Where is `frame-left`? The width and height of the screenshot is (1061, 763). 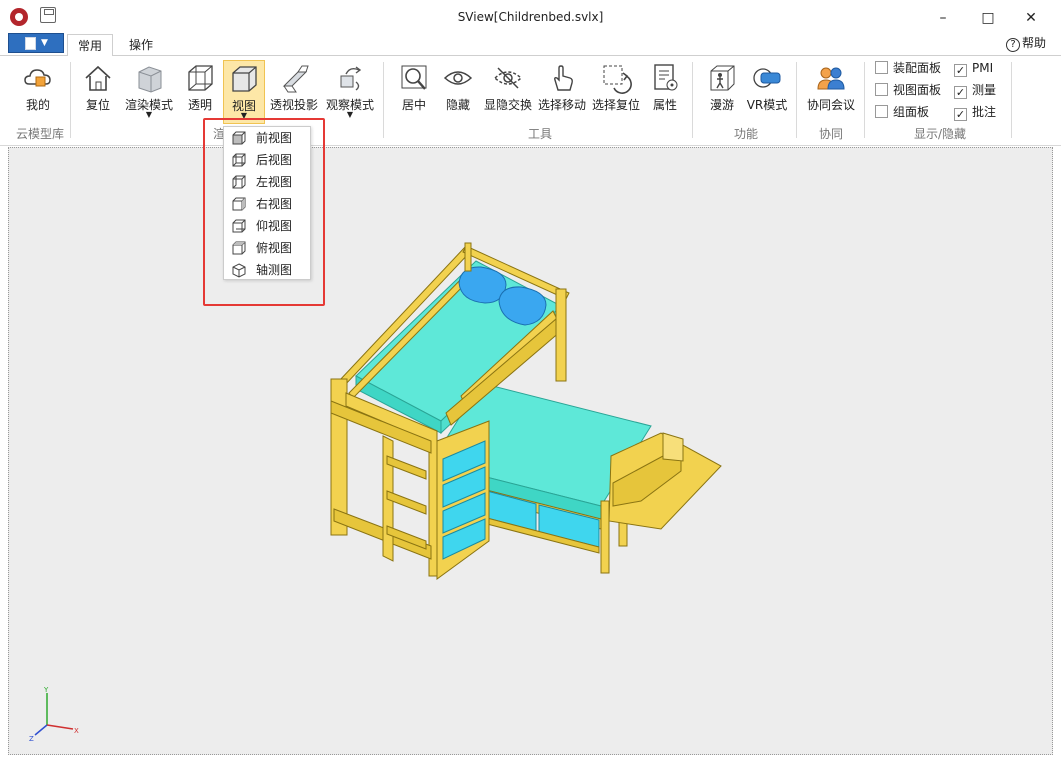
frame-left is located at coordinates (4, 454).